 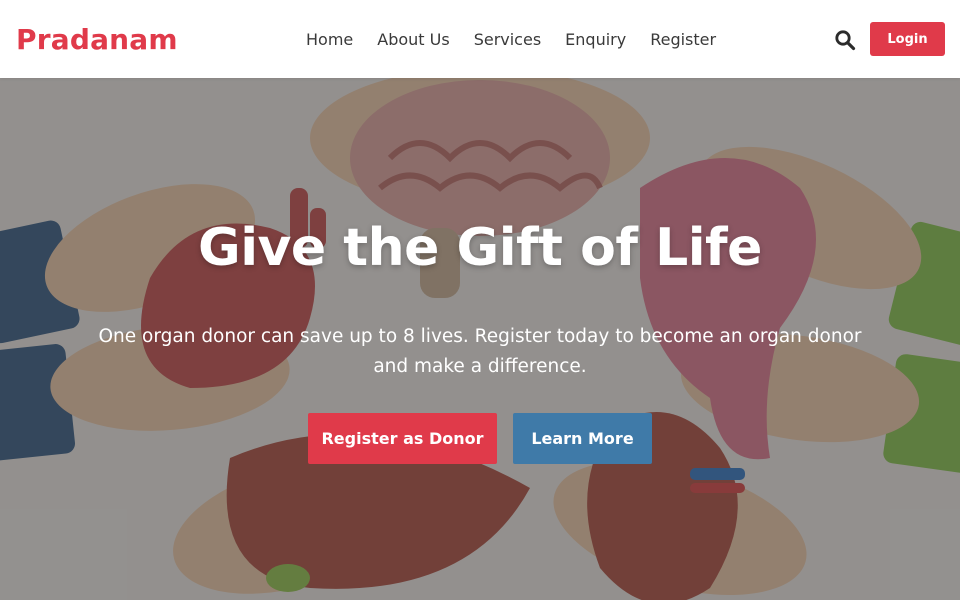 I want to click on login-button: Login, so click(x=907, y=39).